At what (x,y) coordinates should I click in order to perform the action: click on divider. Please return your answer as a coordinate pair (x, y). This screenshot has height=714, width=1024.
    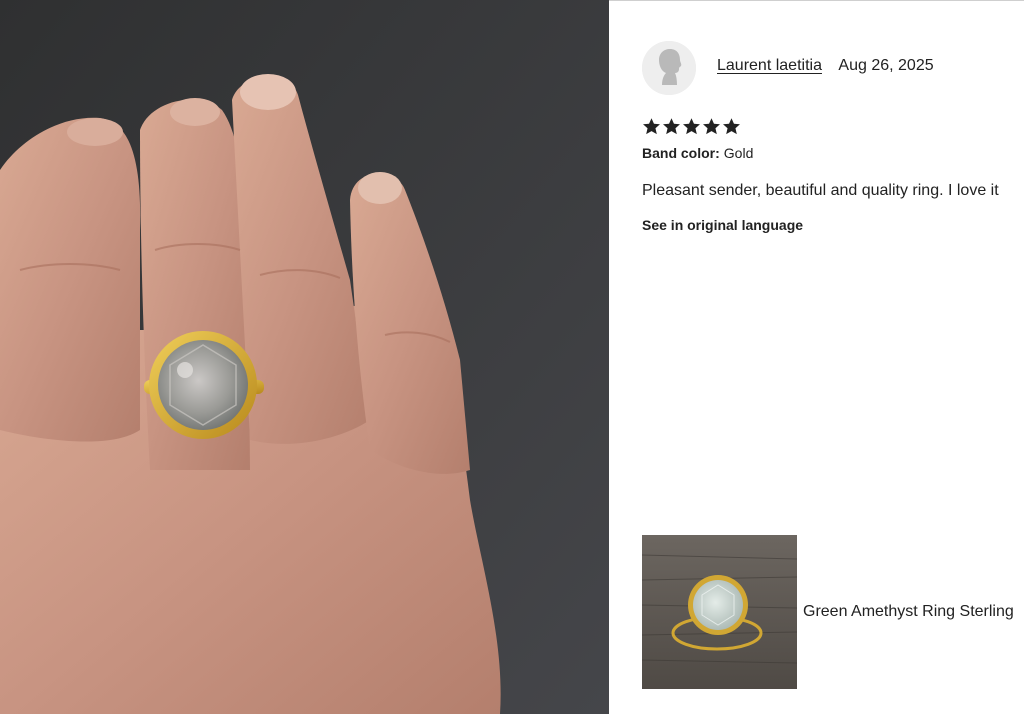
    Looking at the image, I should click on (816, 0).